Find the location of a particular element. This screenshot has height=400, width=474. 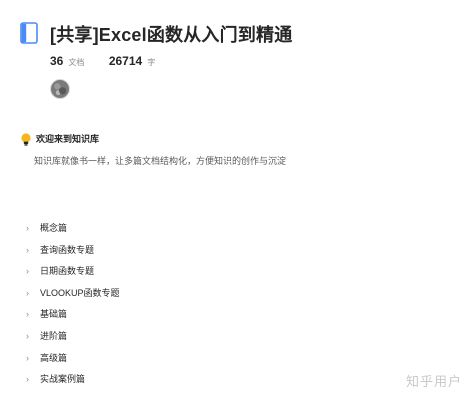

catalog-item-label: 进阶篇 is located at coordinates (53, 336).